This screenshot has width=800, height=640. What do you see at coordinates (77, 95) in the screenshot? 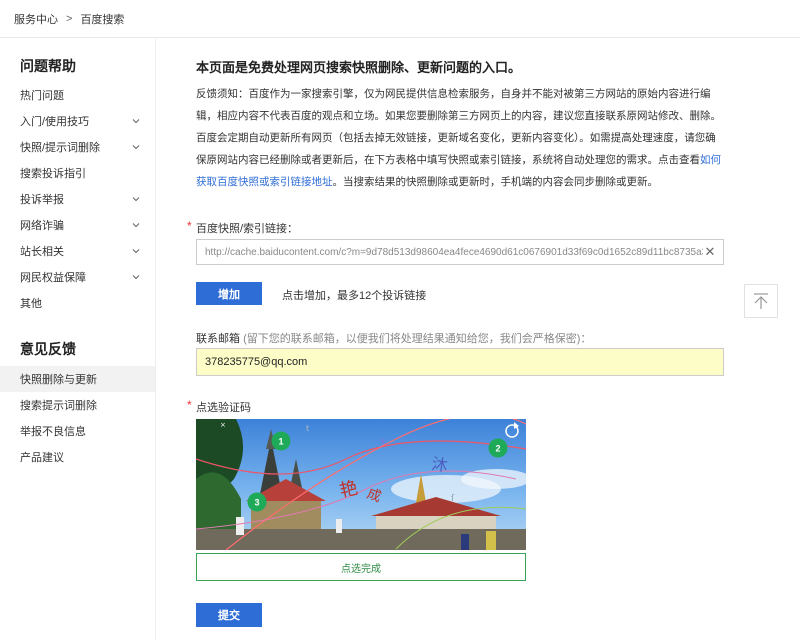
I see `sidebar-item: 热门问题` at bounding box center [77, 95].